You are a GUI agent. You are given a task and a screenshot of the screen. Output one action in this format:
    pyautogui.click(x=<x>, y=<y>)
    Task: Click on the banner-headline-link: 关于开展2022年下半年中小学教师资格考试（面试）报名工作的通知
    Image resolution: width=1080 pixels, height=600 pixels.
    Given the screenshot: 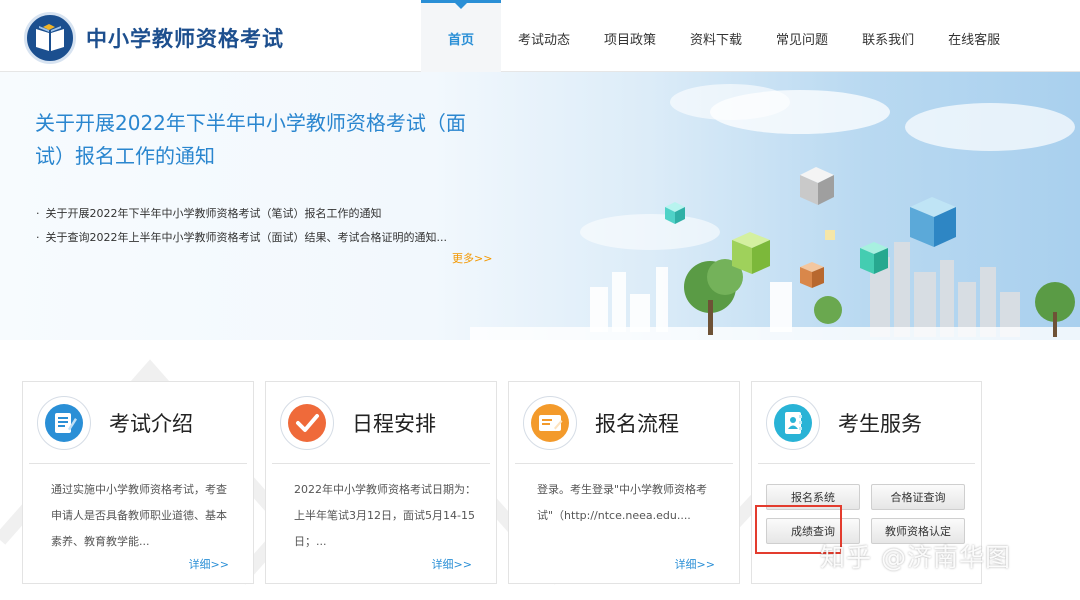 What is the action you would take?
    pyautogui.click(x=260, y=140)
    